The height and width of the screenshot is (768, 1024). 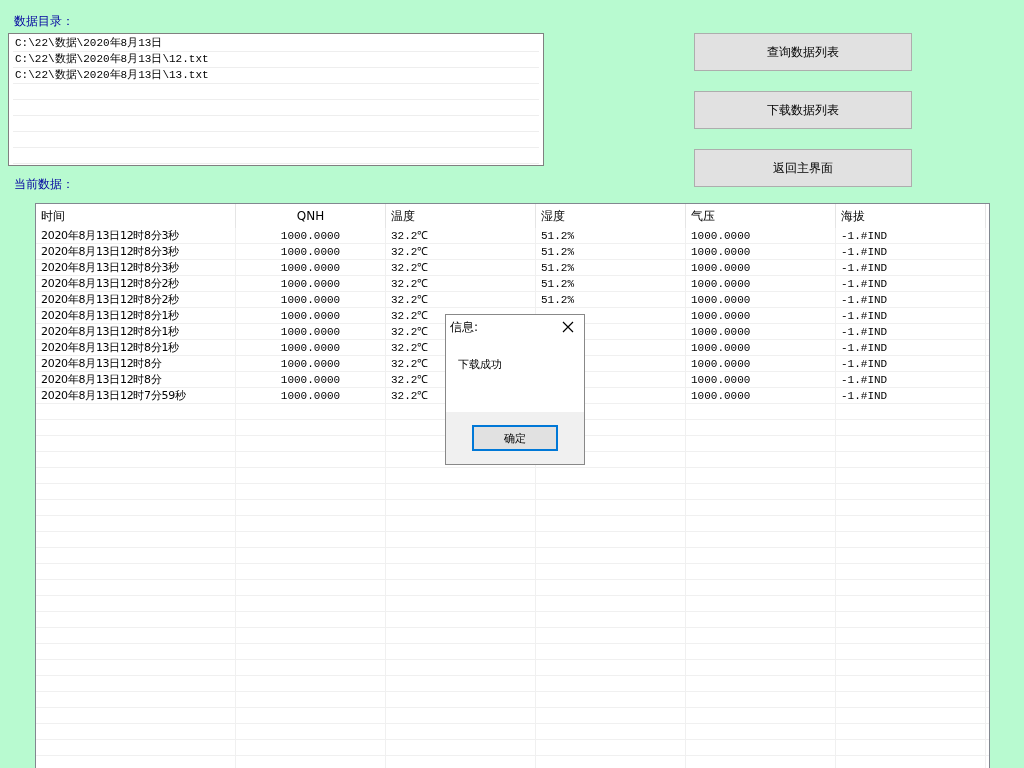 I want to click on action-button: 查询数据列表, so click(x=803, y=52).